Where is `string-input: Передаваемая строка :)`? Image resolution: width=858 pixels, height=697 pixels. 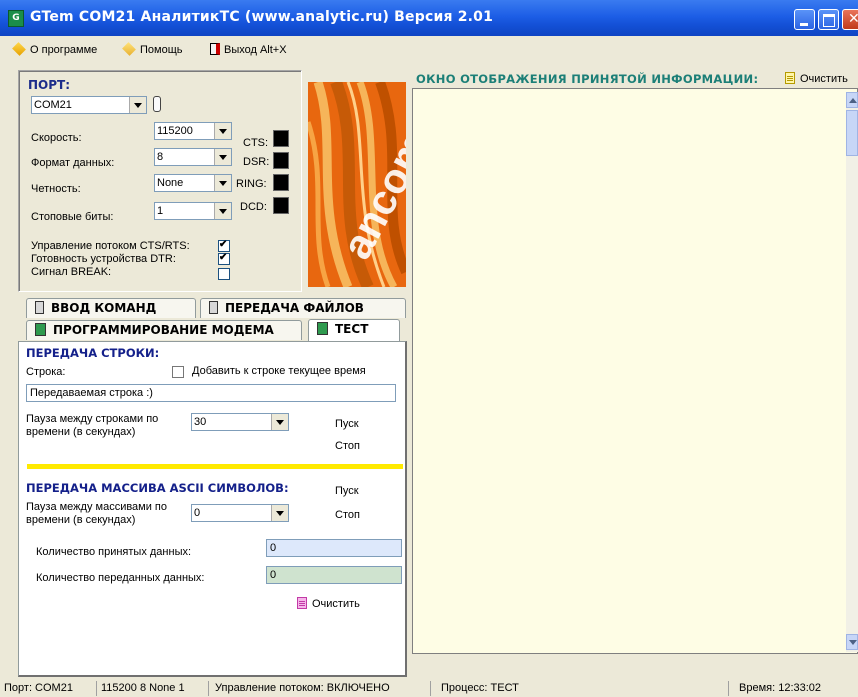
string-input: Передаваемая строка :) is located at coordinates (211, 393).